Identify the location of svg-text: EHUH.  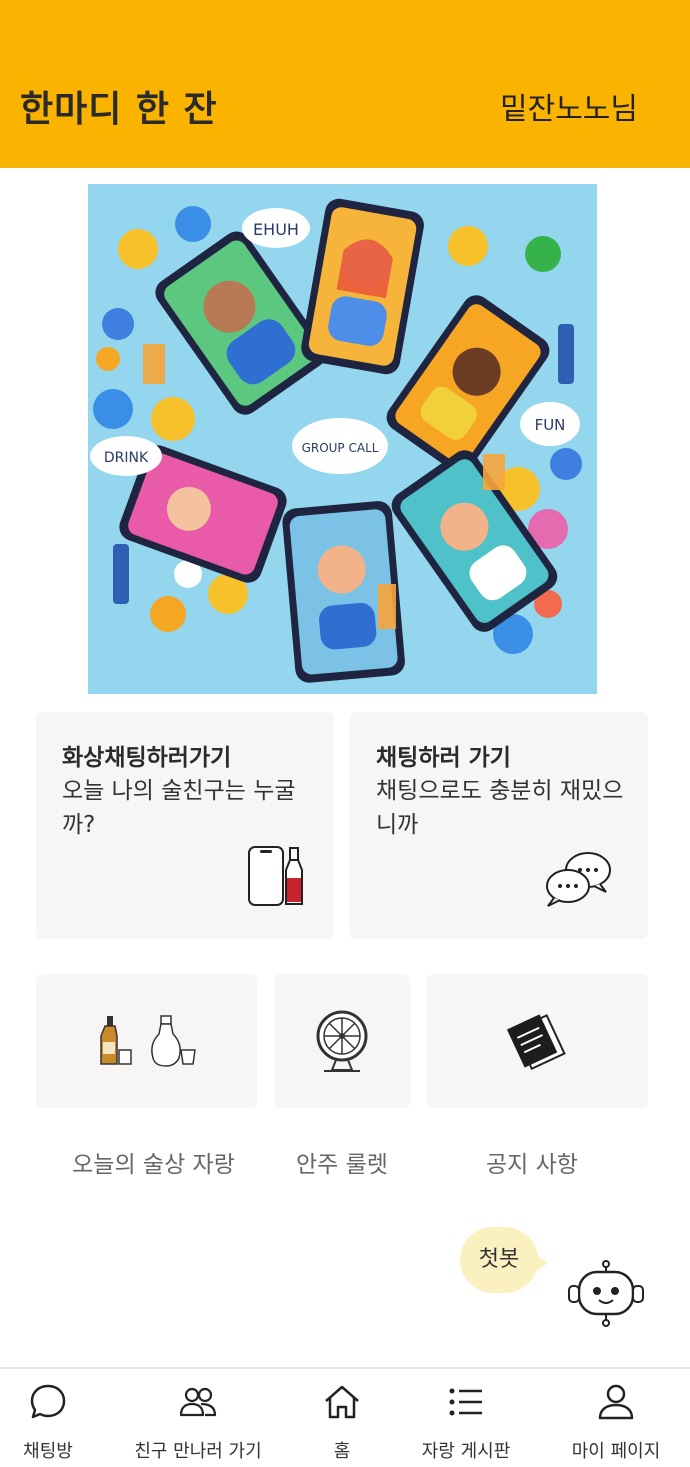
(276, 229).